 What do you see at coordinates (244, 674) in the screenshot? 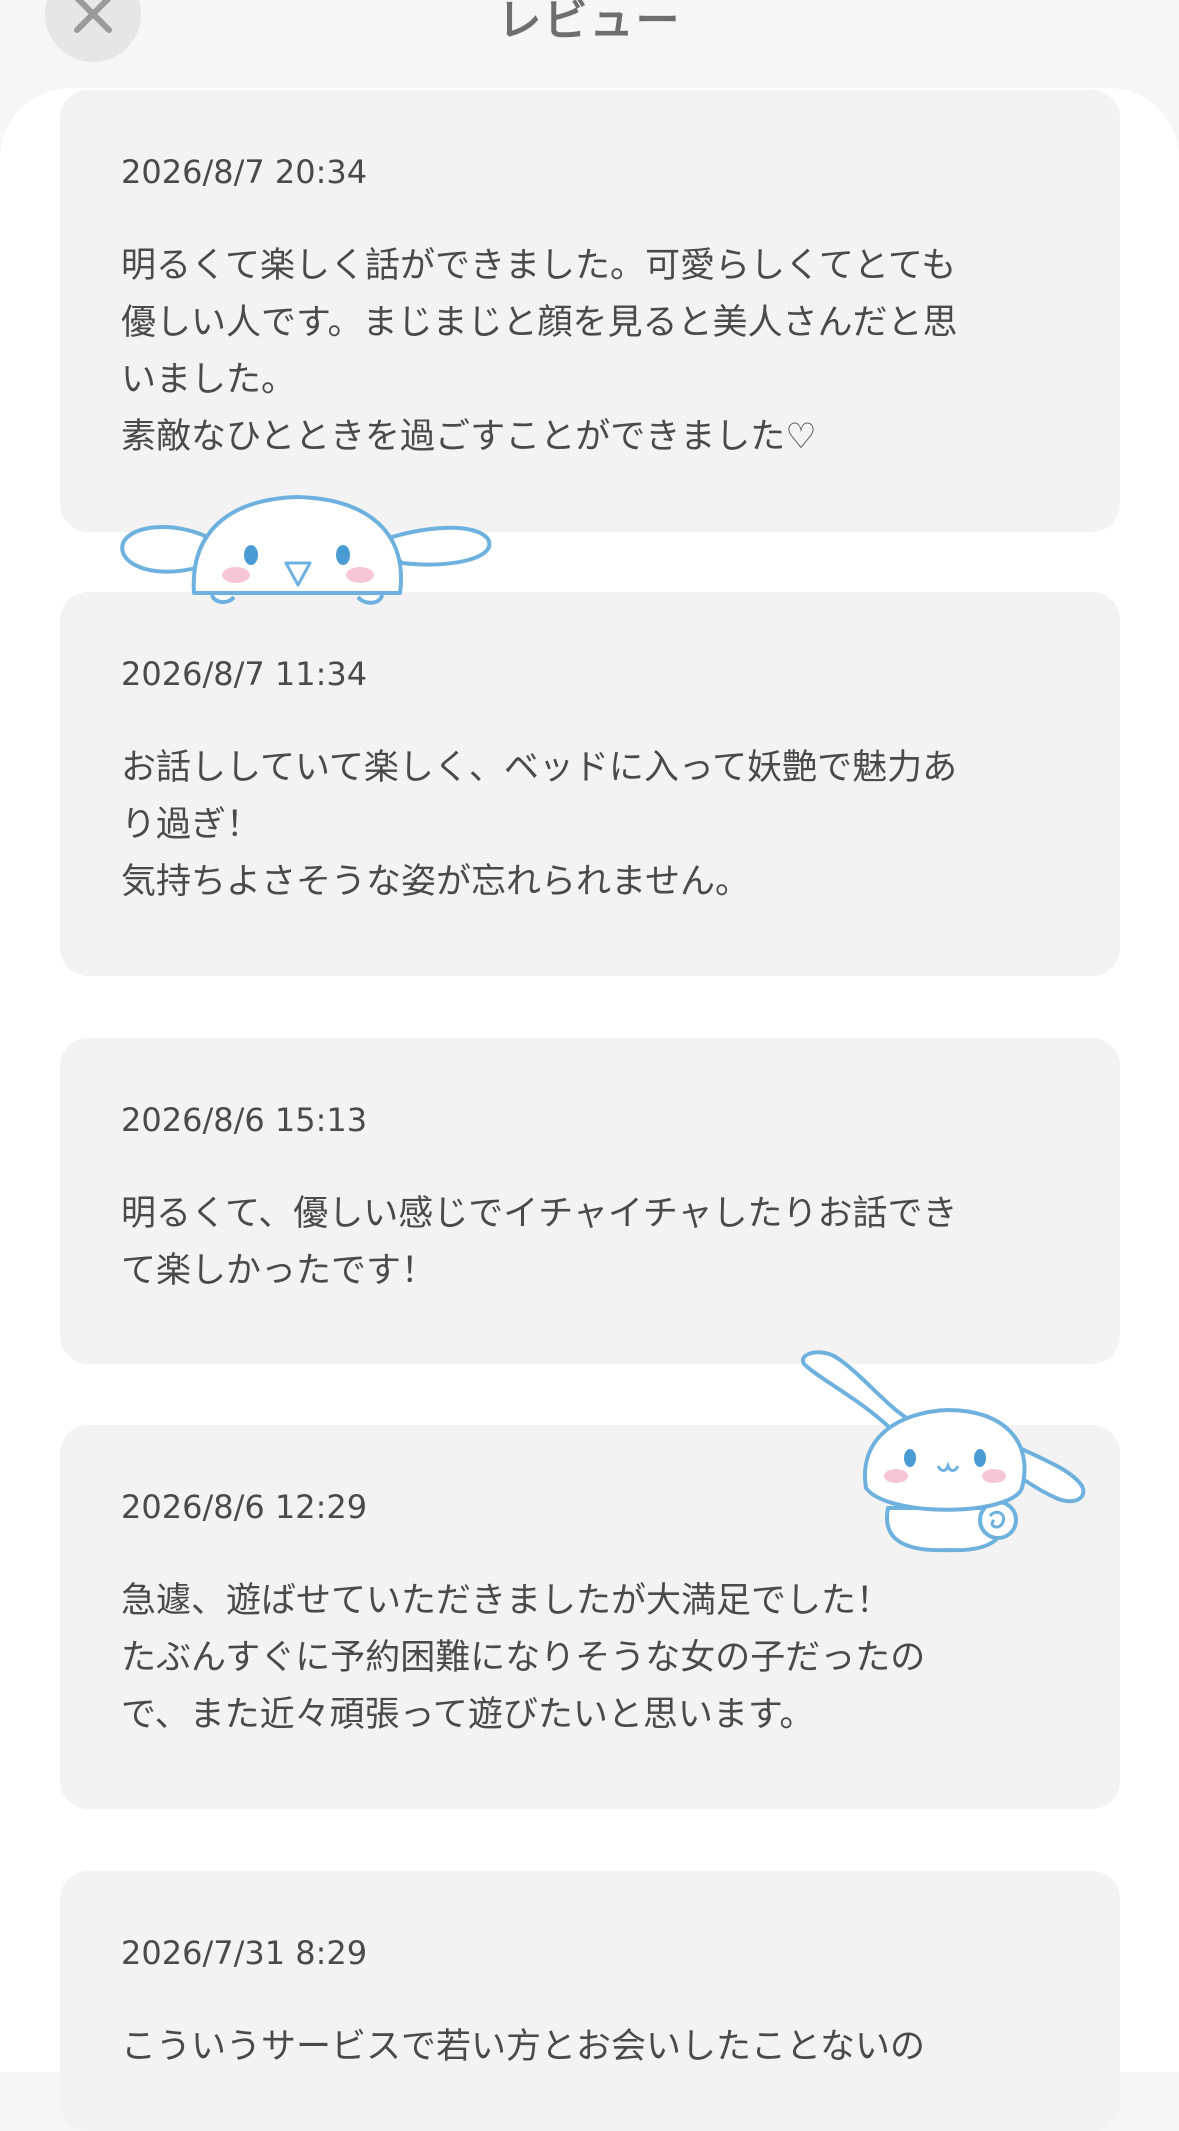
I see `review-date: 2026/8/7 11:34` at bounding box center [244, 674].